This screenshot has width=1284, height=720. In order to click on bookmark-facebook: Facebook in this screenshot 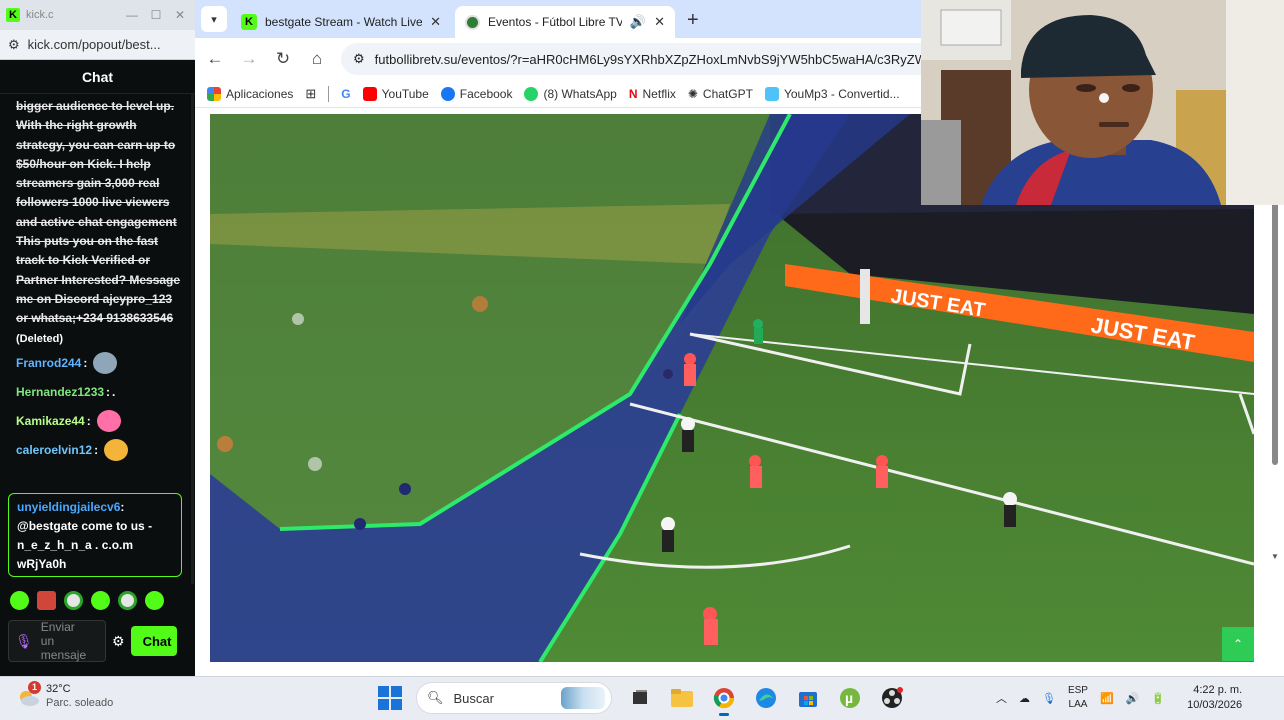, I will do `click(476, 93)`.